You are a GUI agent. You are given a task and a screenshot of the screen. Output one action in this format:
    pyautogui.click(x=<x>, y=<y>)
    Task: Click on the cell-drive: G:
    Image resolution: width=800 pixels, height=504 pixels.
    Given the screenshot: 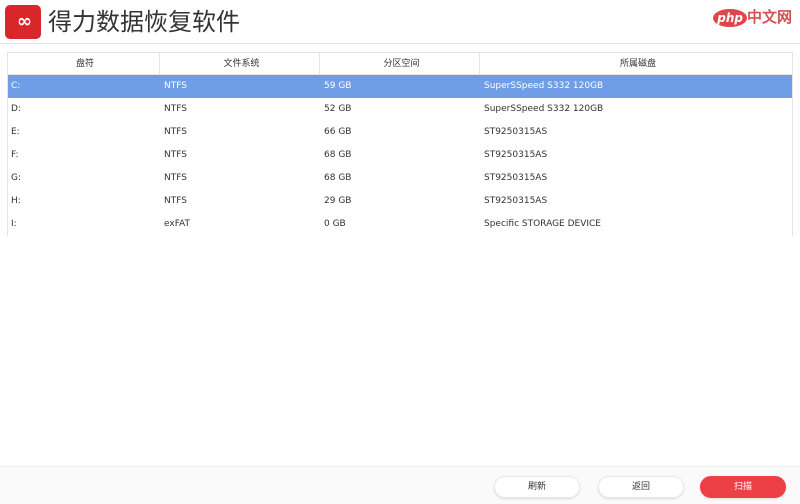 What is the action you would take?
    pyautogui.click(x=16, y=178)
    